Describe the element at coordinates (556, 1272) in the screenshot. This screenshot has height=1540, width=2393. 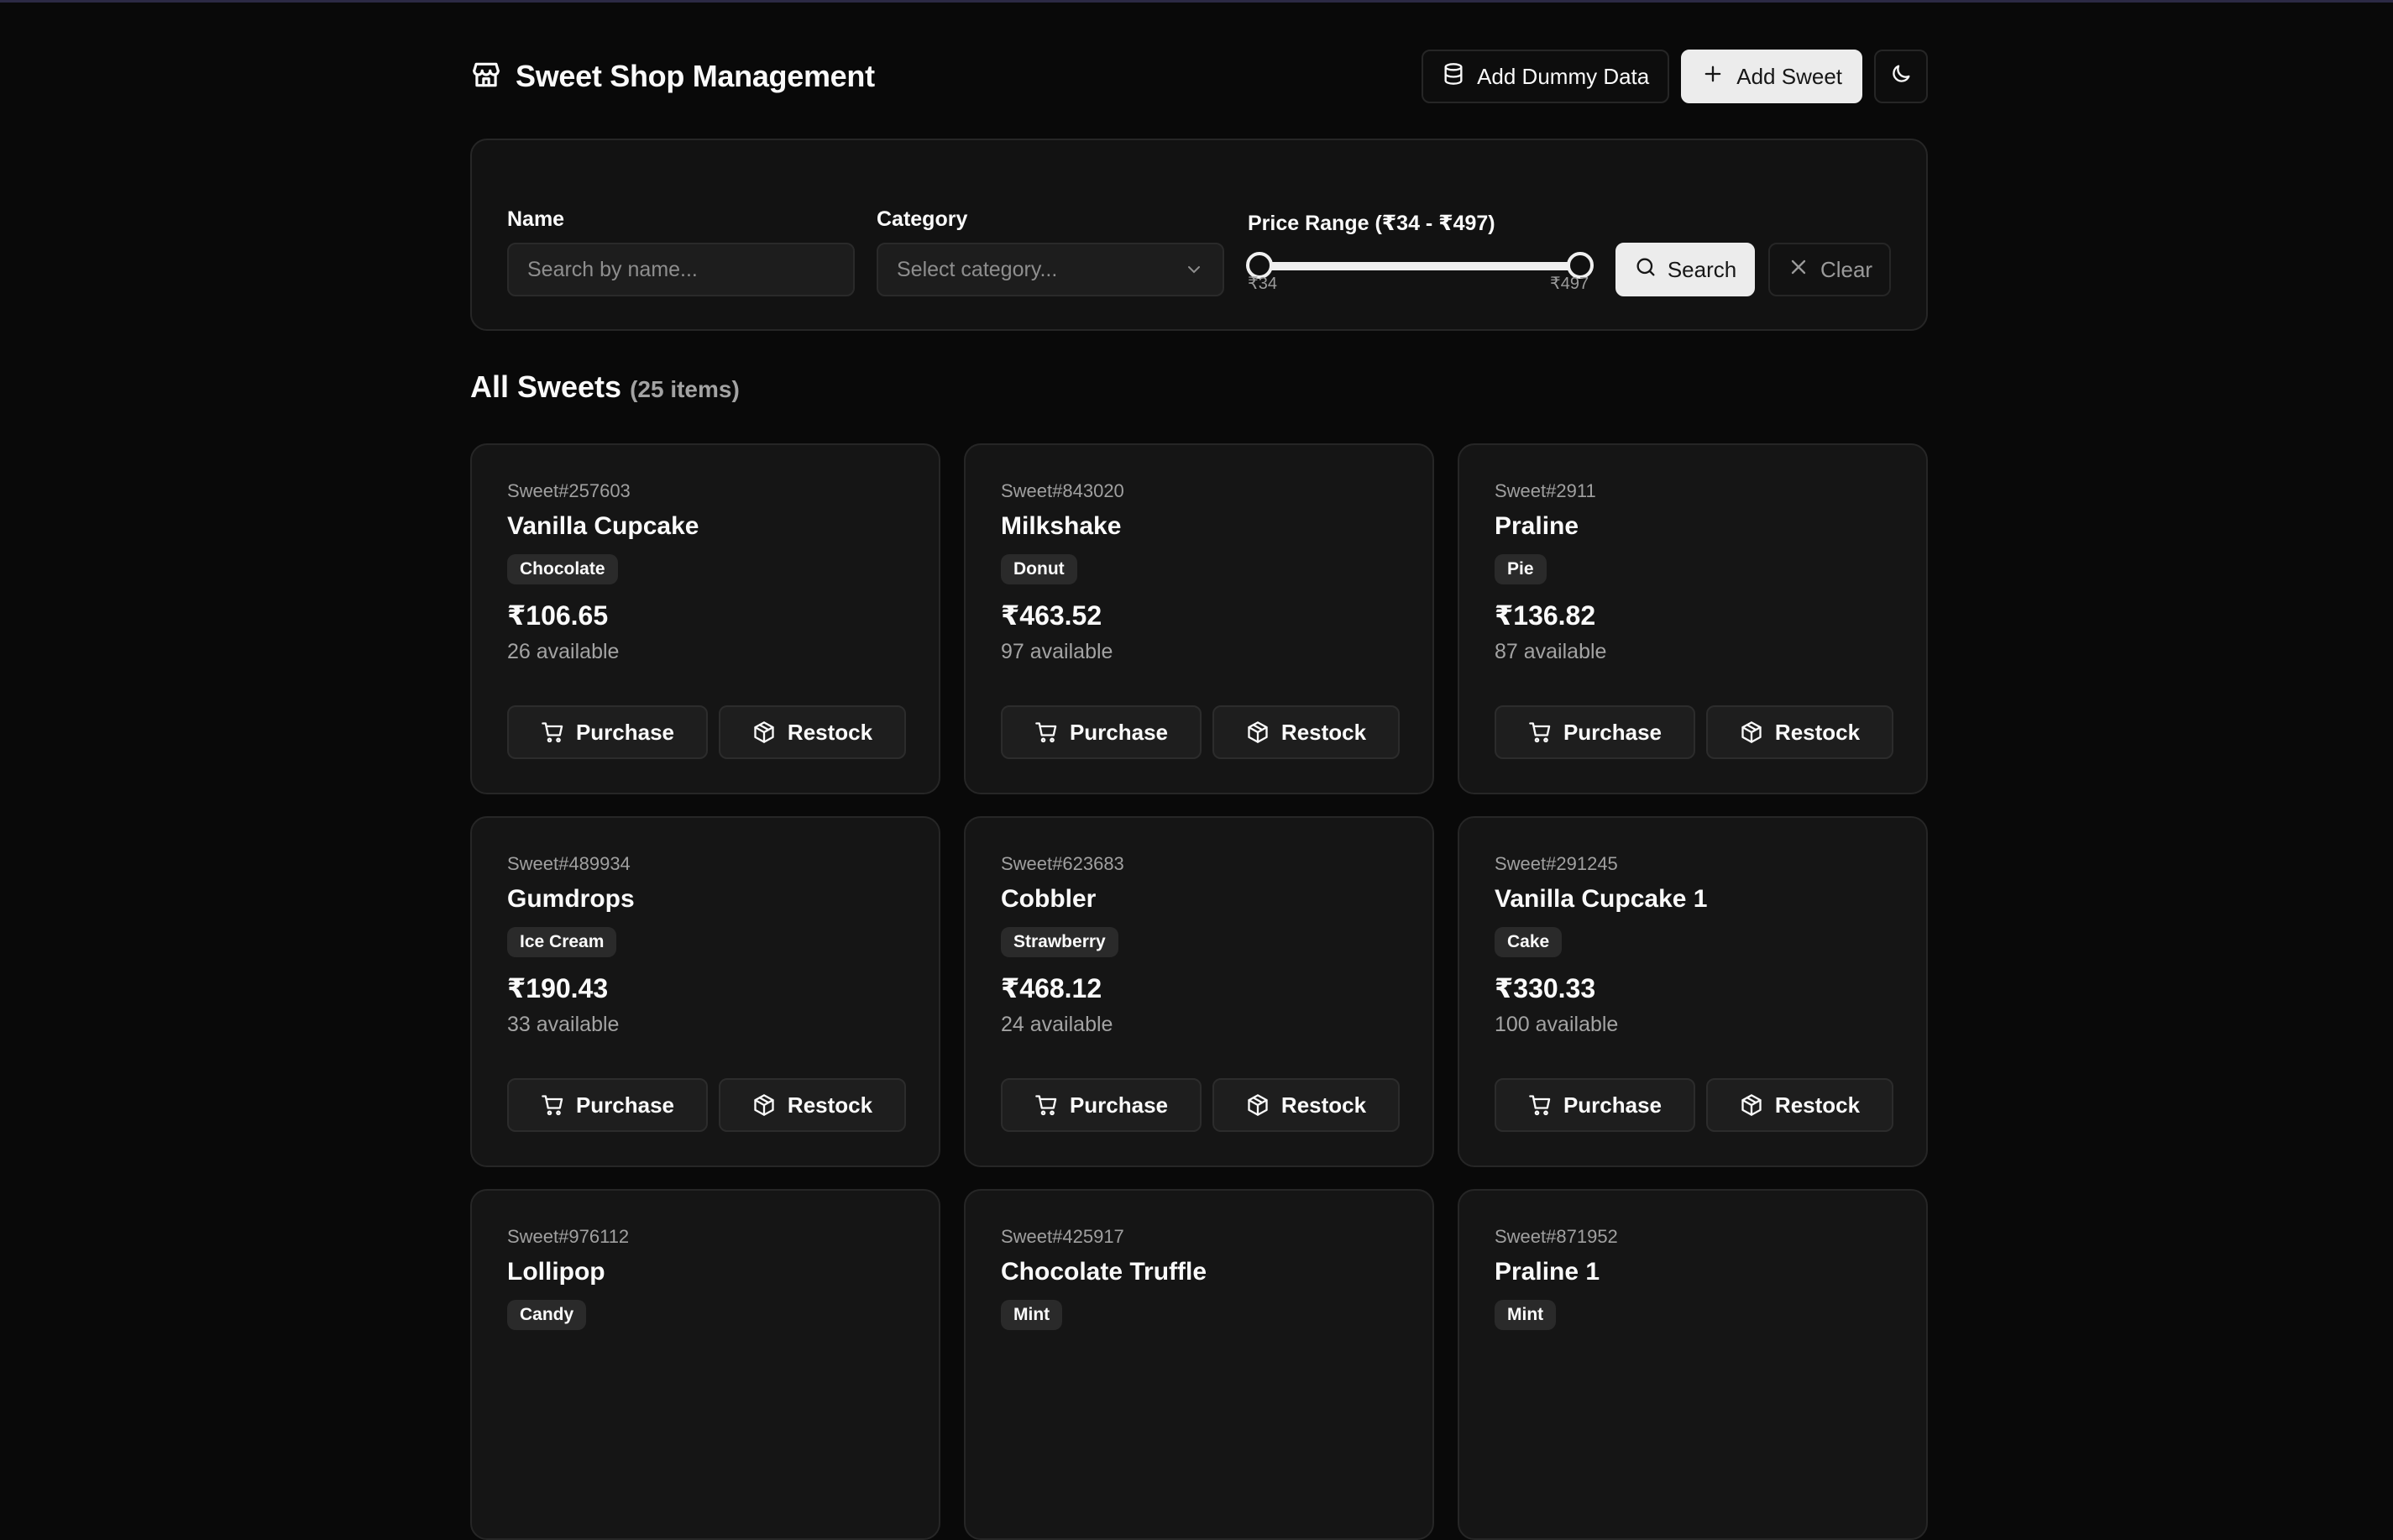
I see `sweet-name: Lollipop` at that location.